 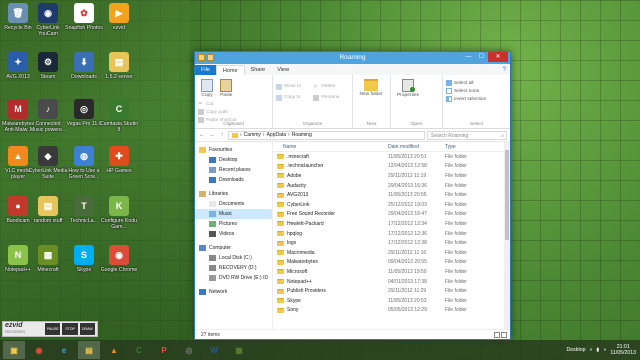 I want to click on delete-button: ✕ Delete, so click(x=326, y=86).